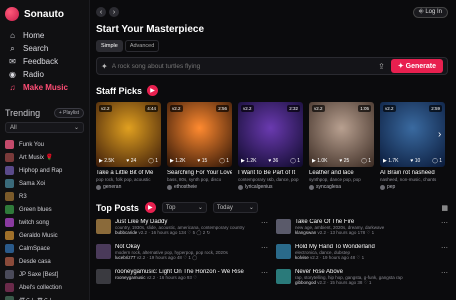  I want to click on post-author: gibbongod, so click(305, 282).